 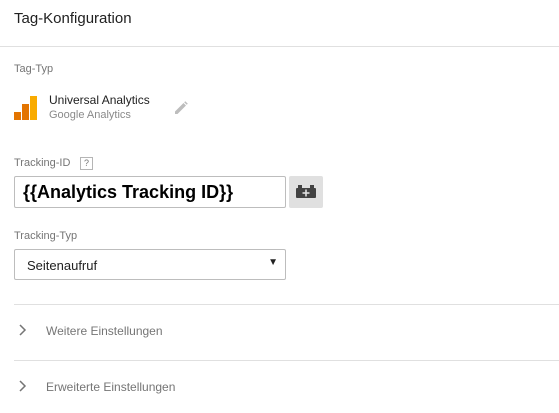 I want to click on google-analytics-logo, so click(x=25, y=108).